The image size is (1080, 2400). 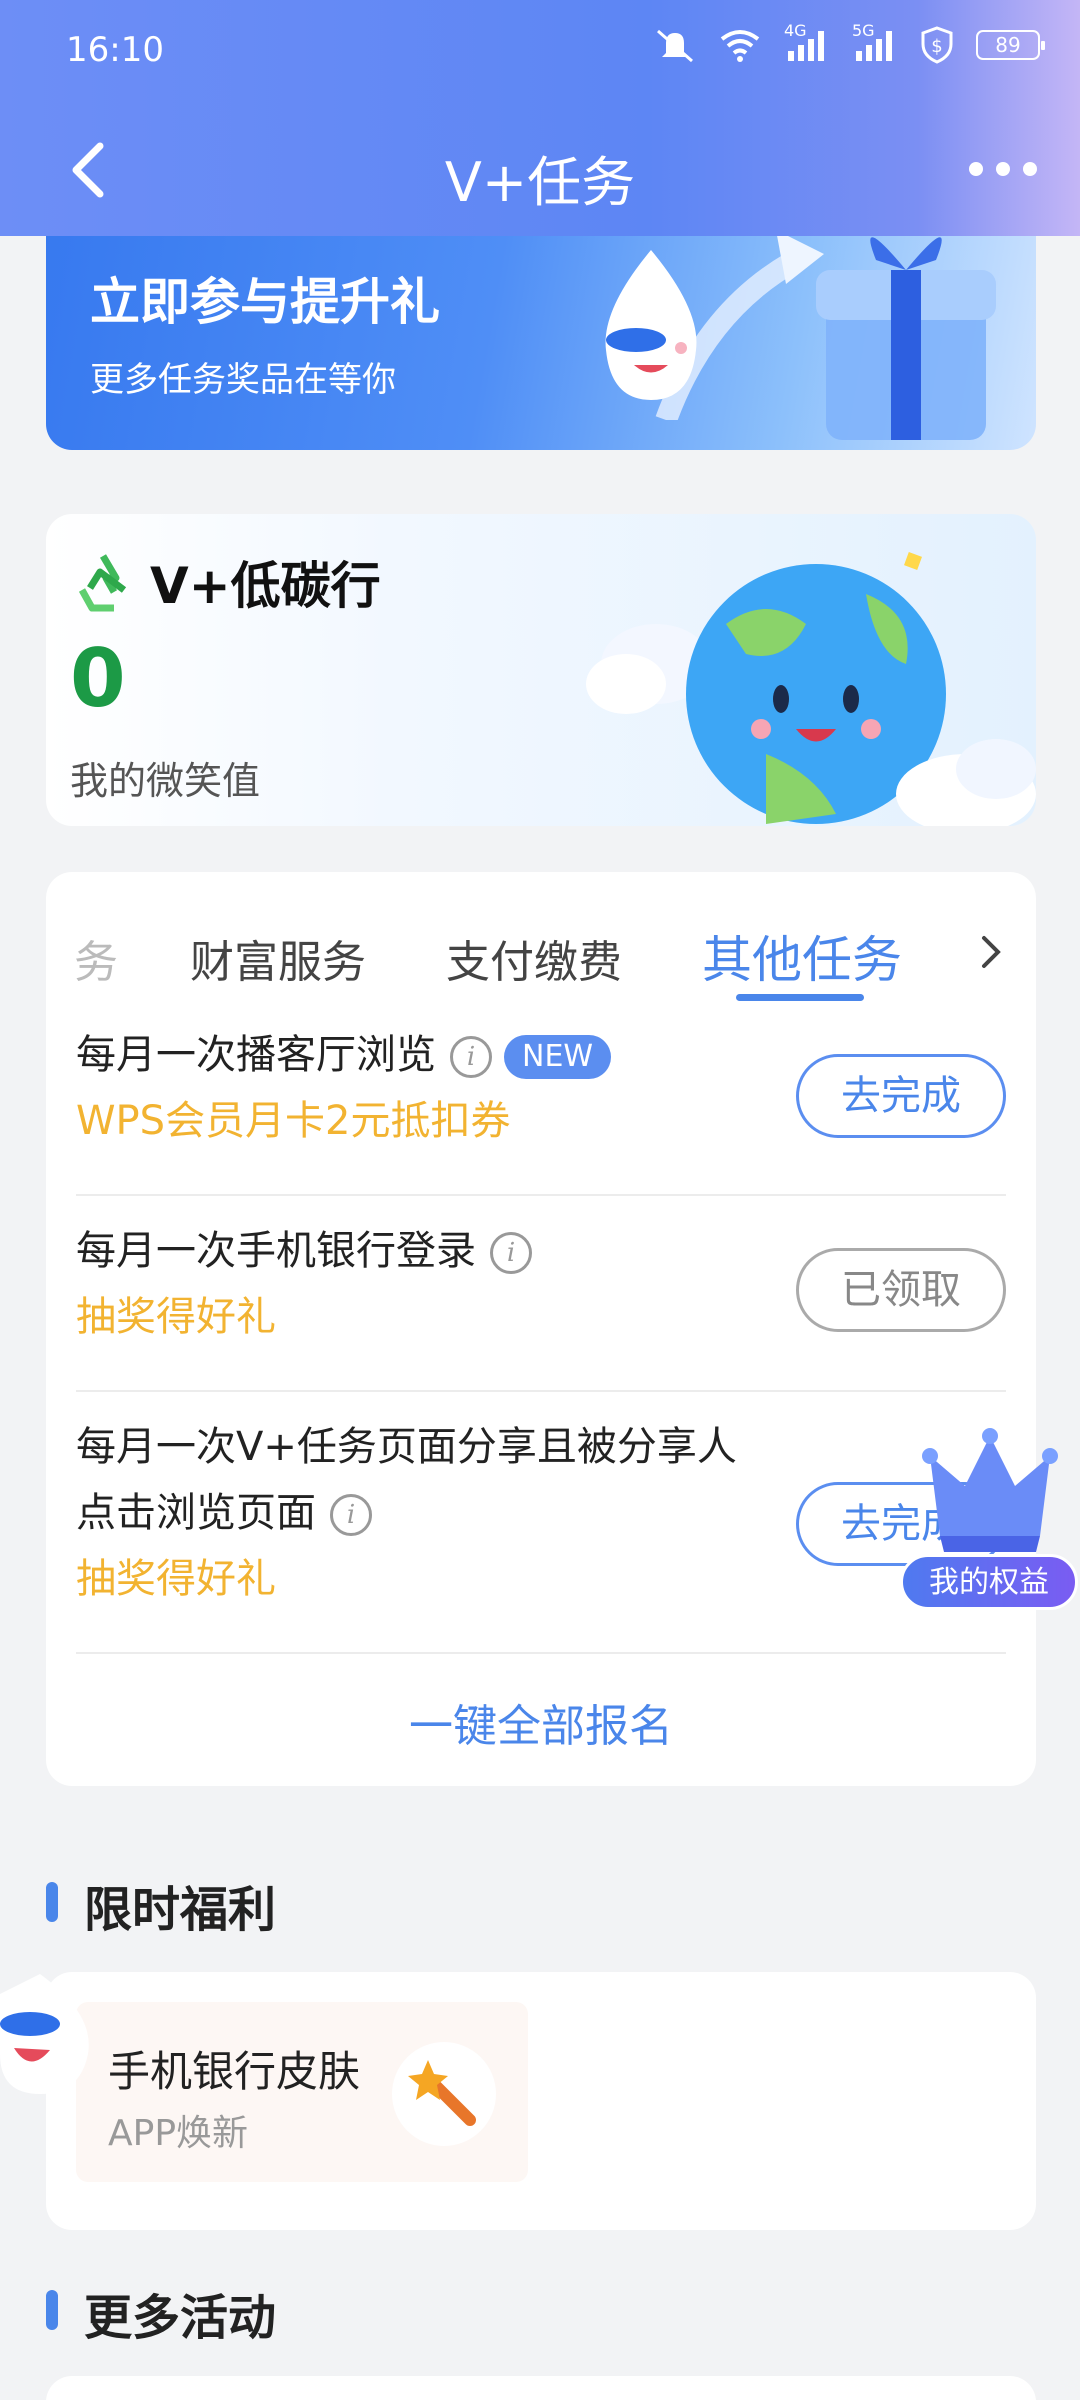 I want to click on task-item: 每月一次V+任务页面分享且被分享人 点击浏览页面 i 抽奖得好礼 去完成, so click(x=541, y=1519).